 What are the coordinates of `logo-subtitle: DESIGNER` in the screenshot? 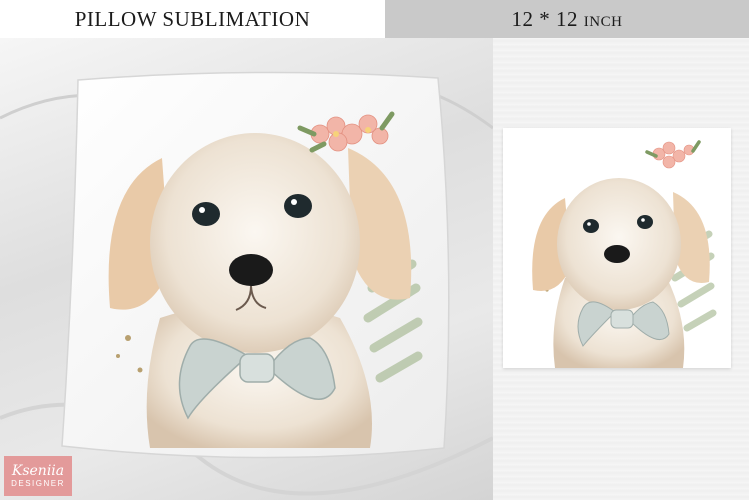 It's located at (38, 483).